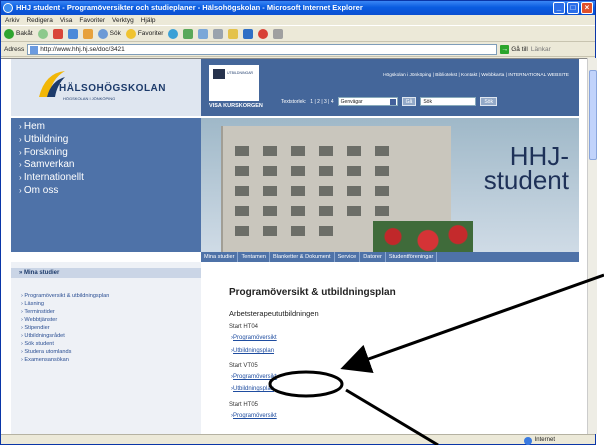 The width and height of the screenshot is (604, 446). Describe the element at coordinates (234, 83) in the screenshot. I see `utbildningar-badge: UTBILDNINGAR` at that location.